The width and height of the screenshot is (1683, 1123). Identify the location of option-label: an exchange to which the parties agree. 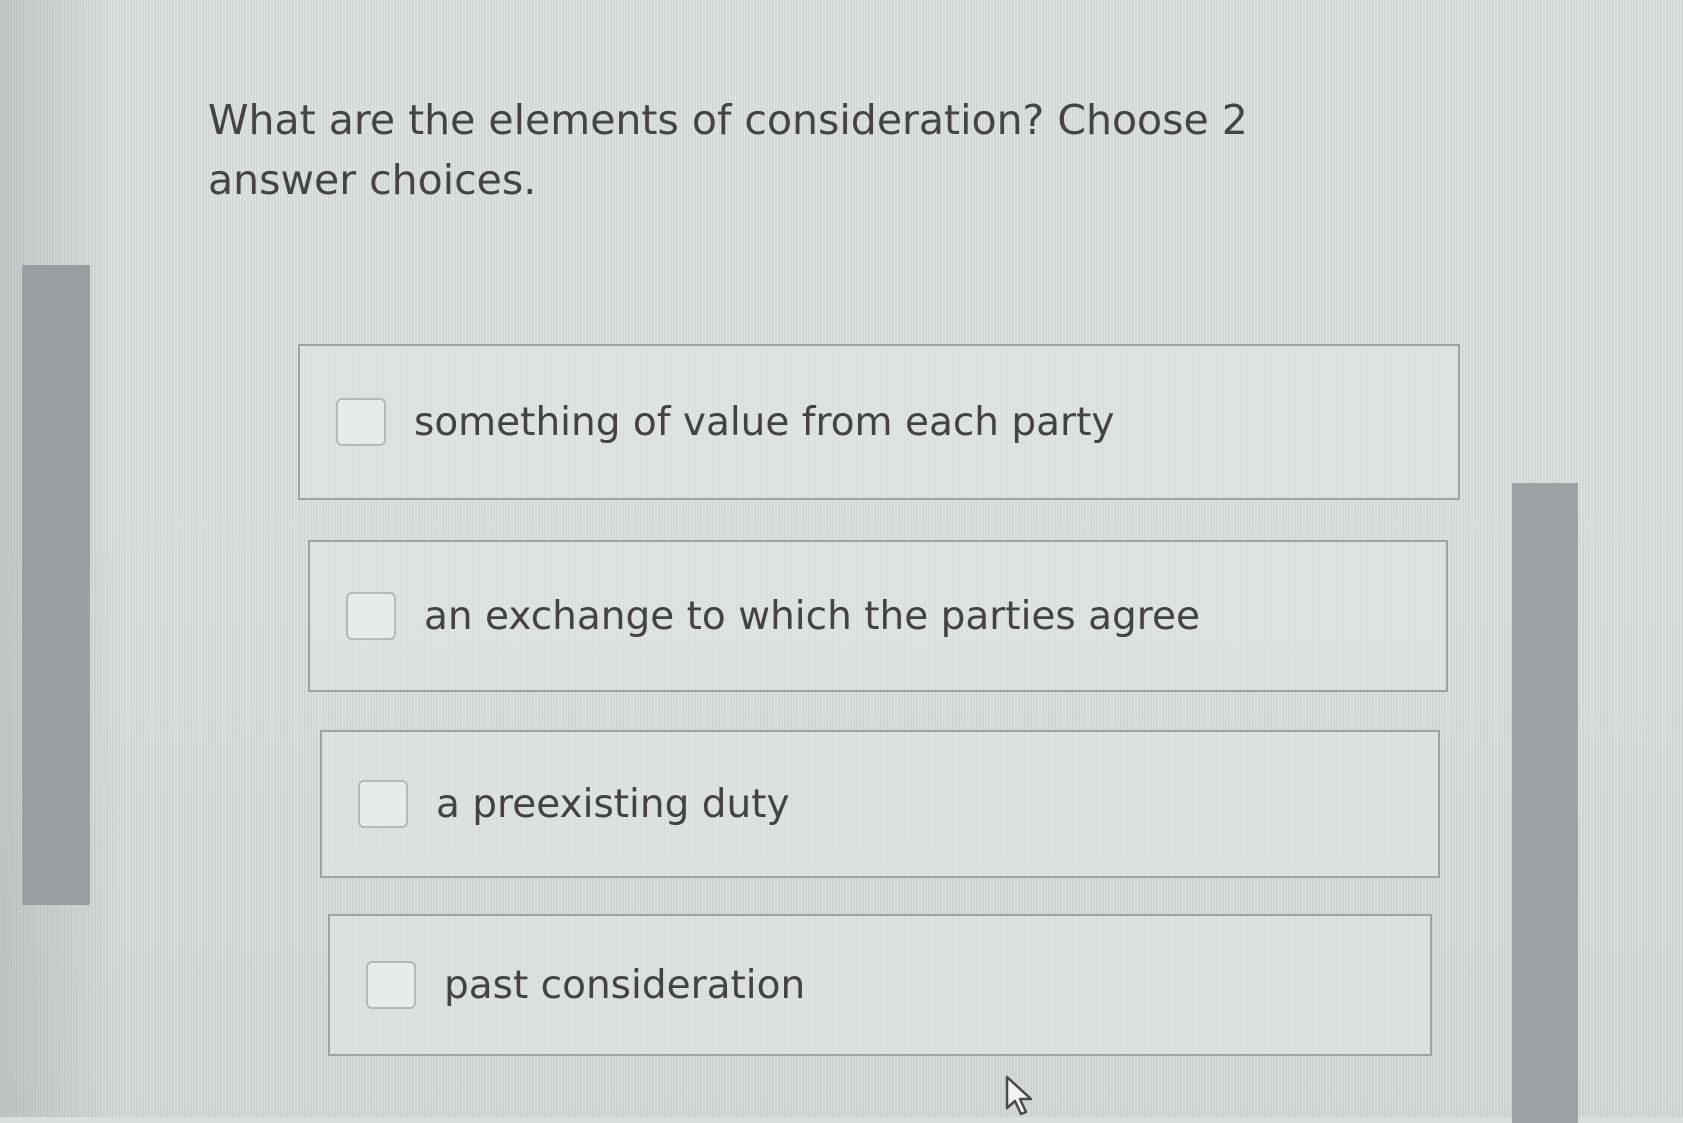
(812, 616).